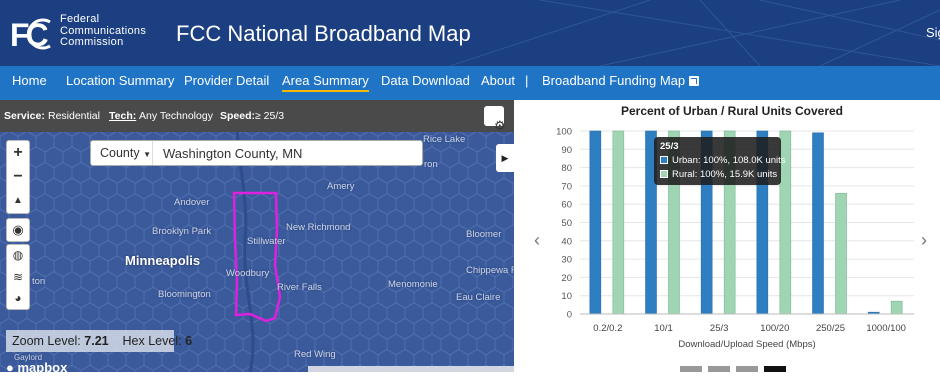  Describe the element at coordinates (569, 315) in the screenshot. I see `y-tick-label: 0` at that location.